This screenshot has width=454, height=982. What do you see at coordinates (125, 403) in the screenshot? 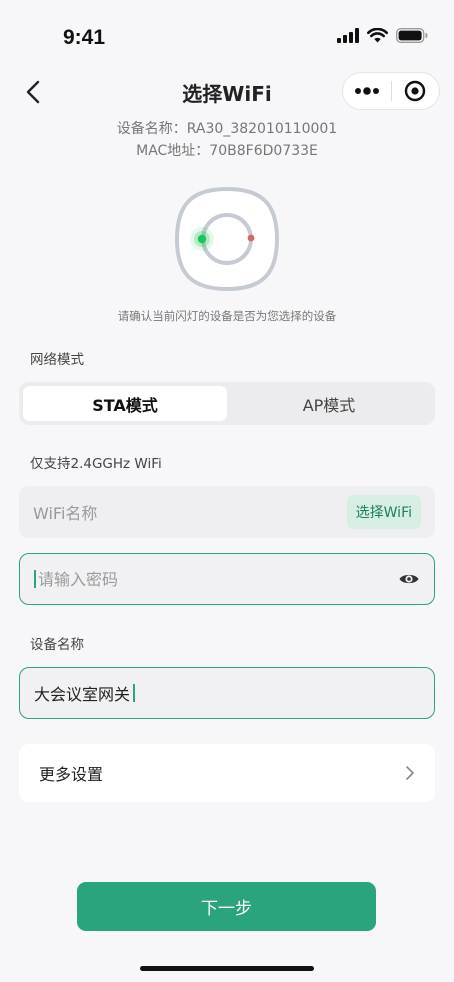
I see `sta-mode-tab: STA模式` at bounding box center [125, 403].